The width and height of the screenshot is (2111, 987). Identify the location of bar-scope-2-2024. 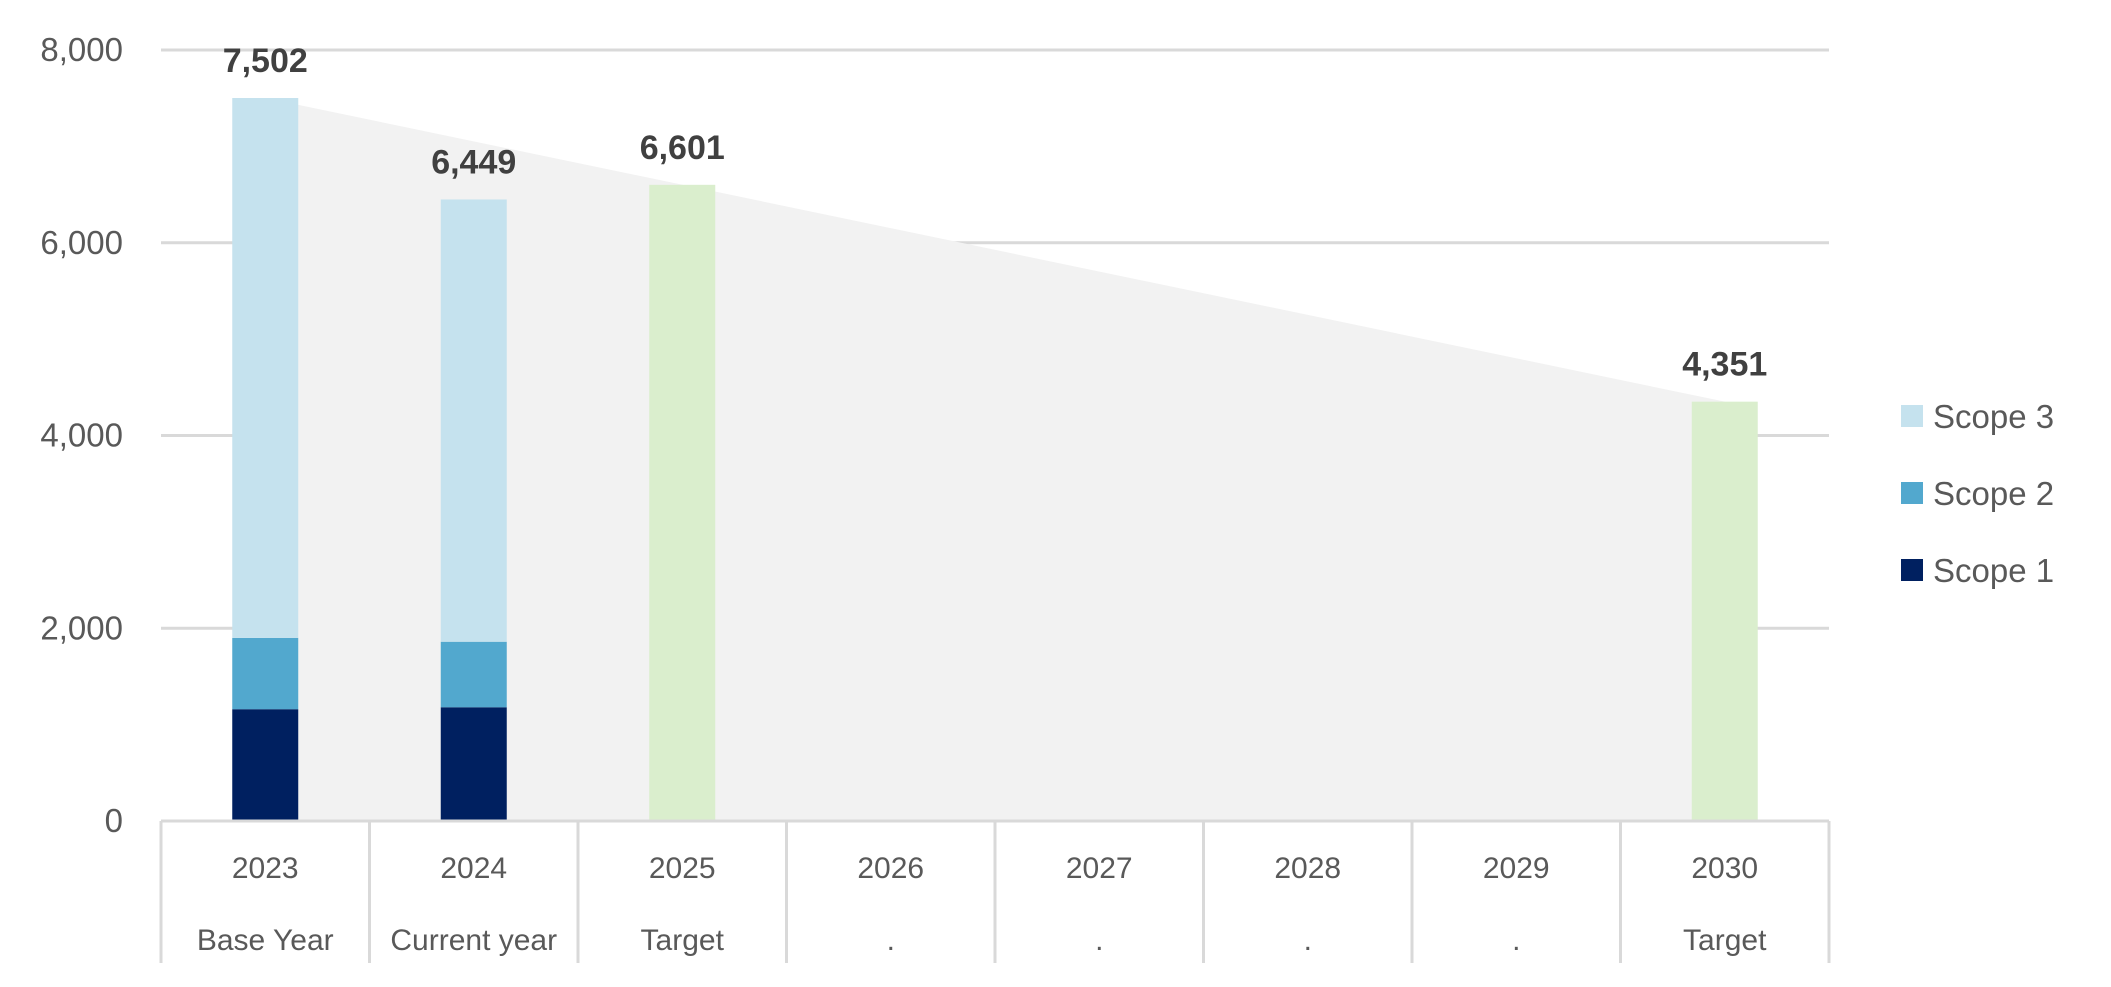
(473, 674).